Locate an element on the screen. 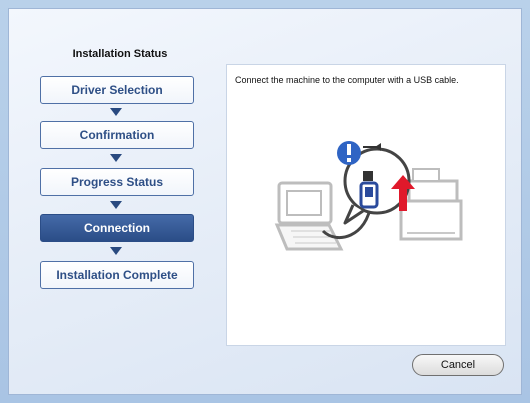 Image resolution: width=530 pixels, height=403 pixels. laptop-icon is located at coordinates (309, 216).